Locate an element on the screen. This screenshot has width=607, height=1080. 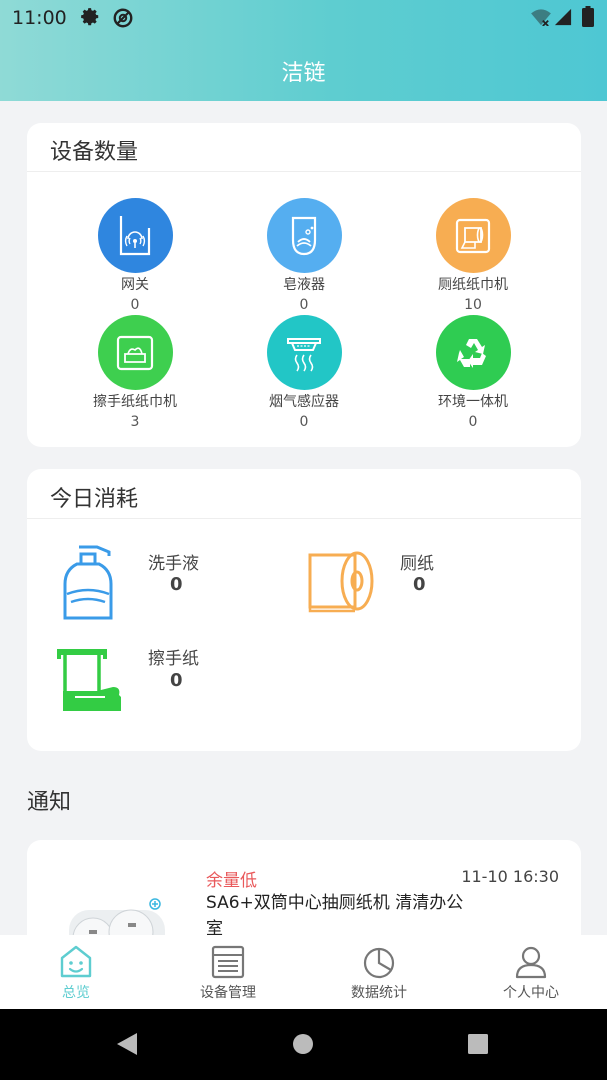
profile-icon is located at coordinates (531, 962).